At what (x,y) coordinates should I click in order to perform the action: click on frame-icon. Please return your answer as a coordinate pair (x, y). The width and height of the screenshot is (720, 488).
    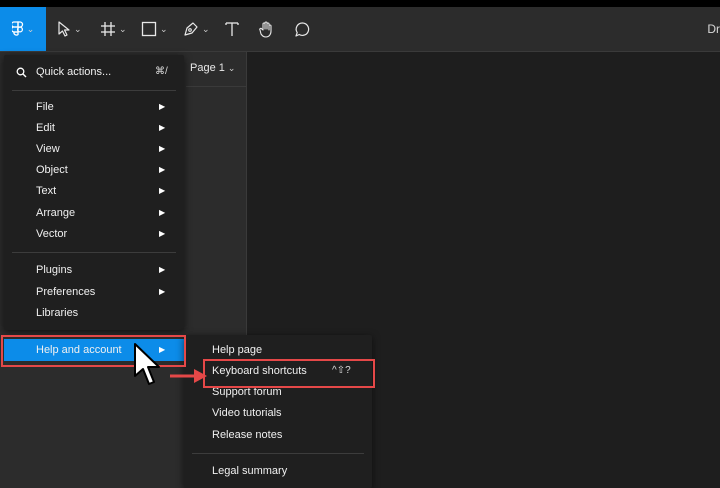
    Looking at the image, I should click on (108, 29).